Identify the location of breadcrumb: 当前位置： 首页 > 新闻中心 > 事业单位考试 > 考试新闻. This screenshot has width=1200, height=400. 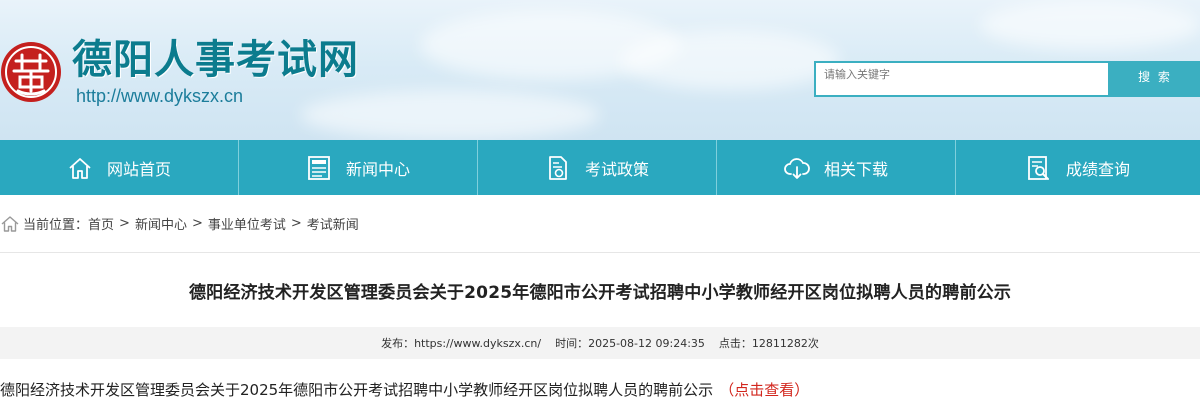
(600, 224).